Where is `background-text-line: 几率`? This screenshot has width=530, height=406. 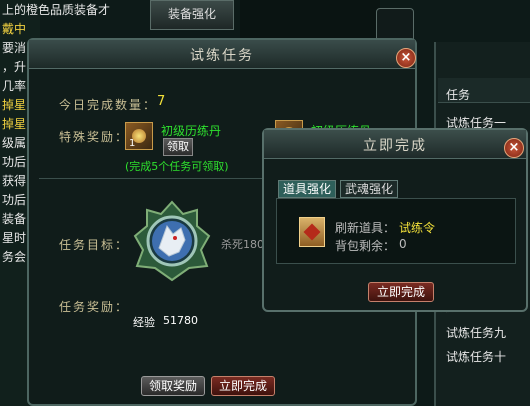
background-text-line: 几率 is located at coordinates (14, 86).